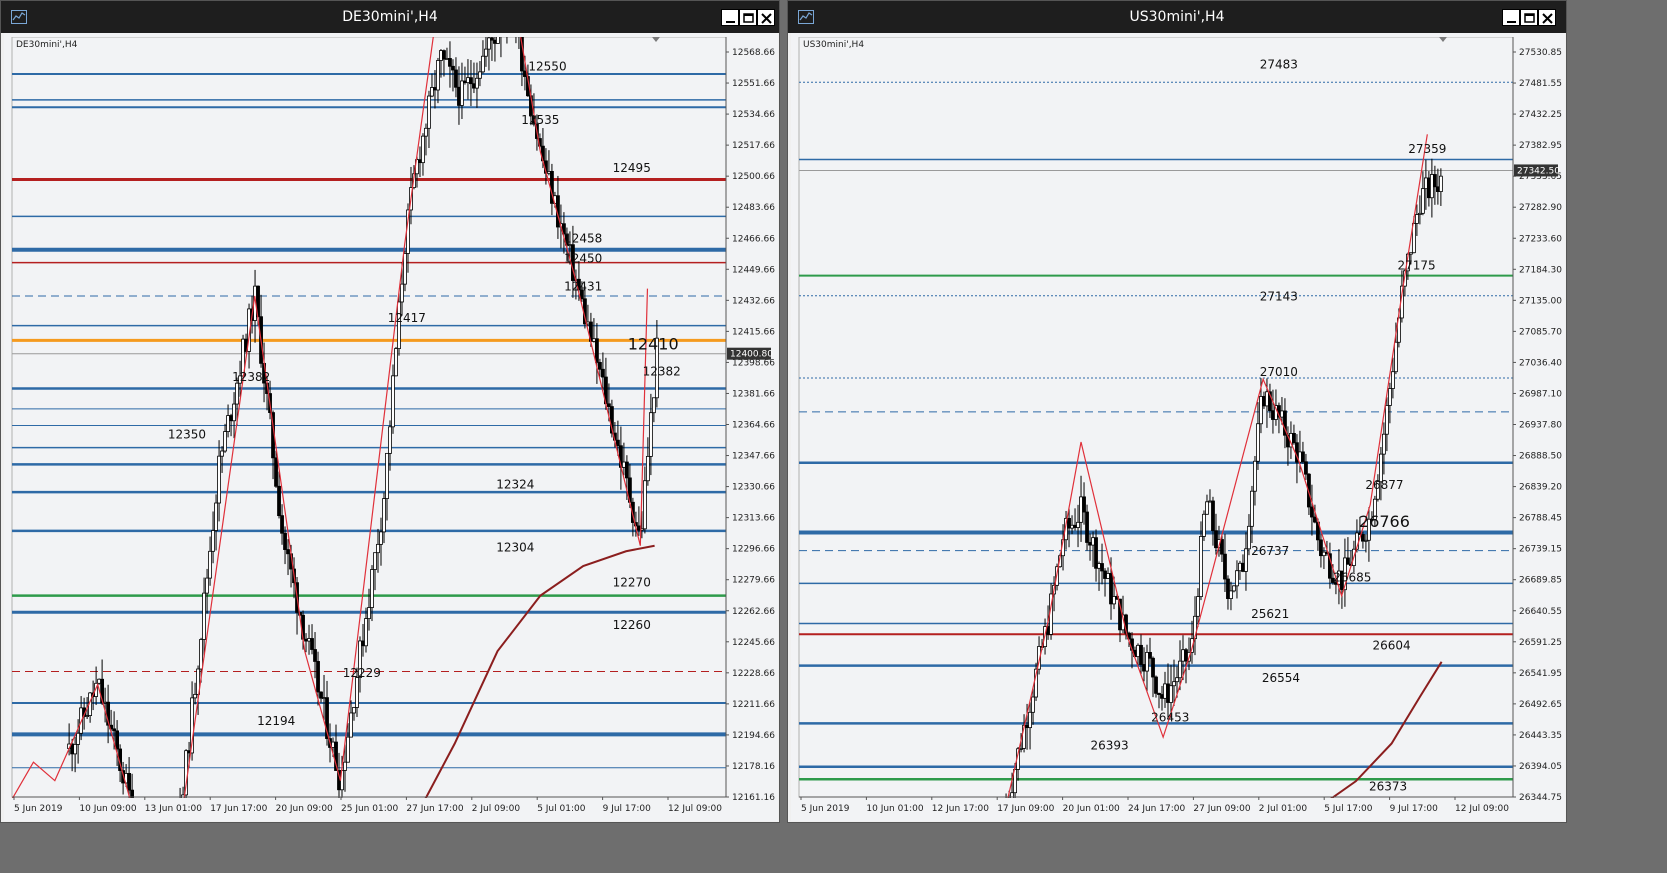 This screenshot has width=1667, height=873. Describe the element at coordinates (1414, 809) in the screenshot. I see `time-tick-label: 9 Jul 17:00` at that location.